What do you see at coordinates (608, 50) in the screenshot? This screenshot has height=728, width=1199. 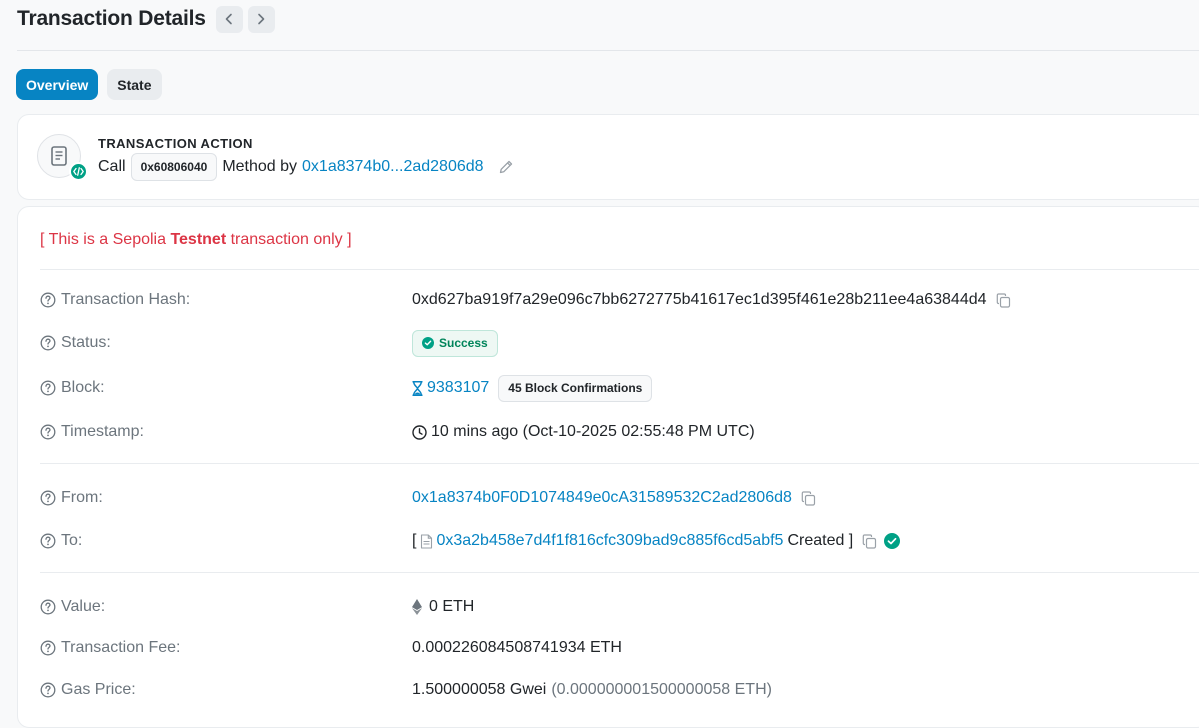 I see `header-divider` at bounding box center [608, 50].